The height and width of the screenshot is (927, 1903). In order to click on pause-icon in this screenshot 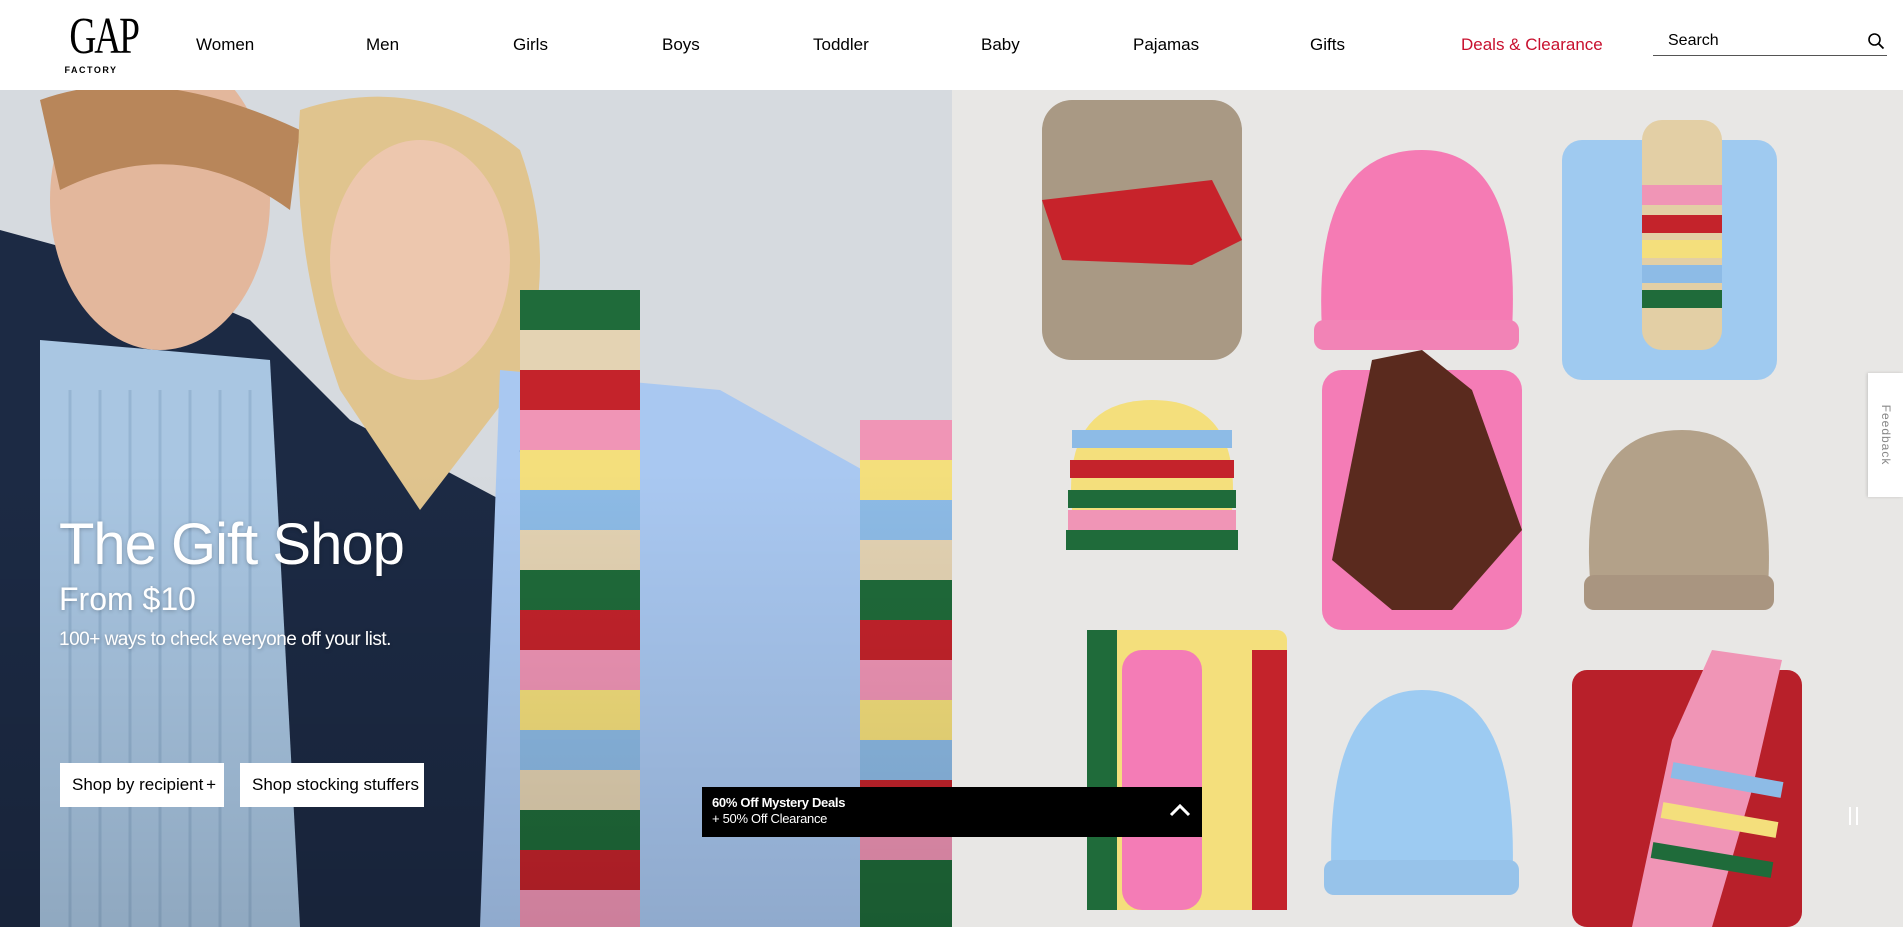, I will do `click(1854, 816)`.